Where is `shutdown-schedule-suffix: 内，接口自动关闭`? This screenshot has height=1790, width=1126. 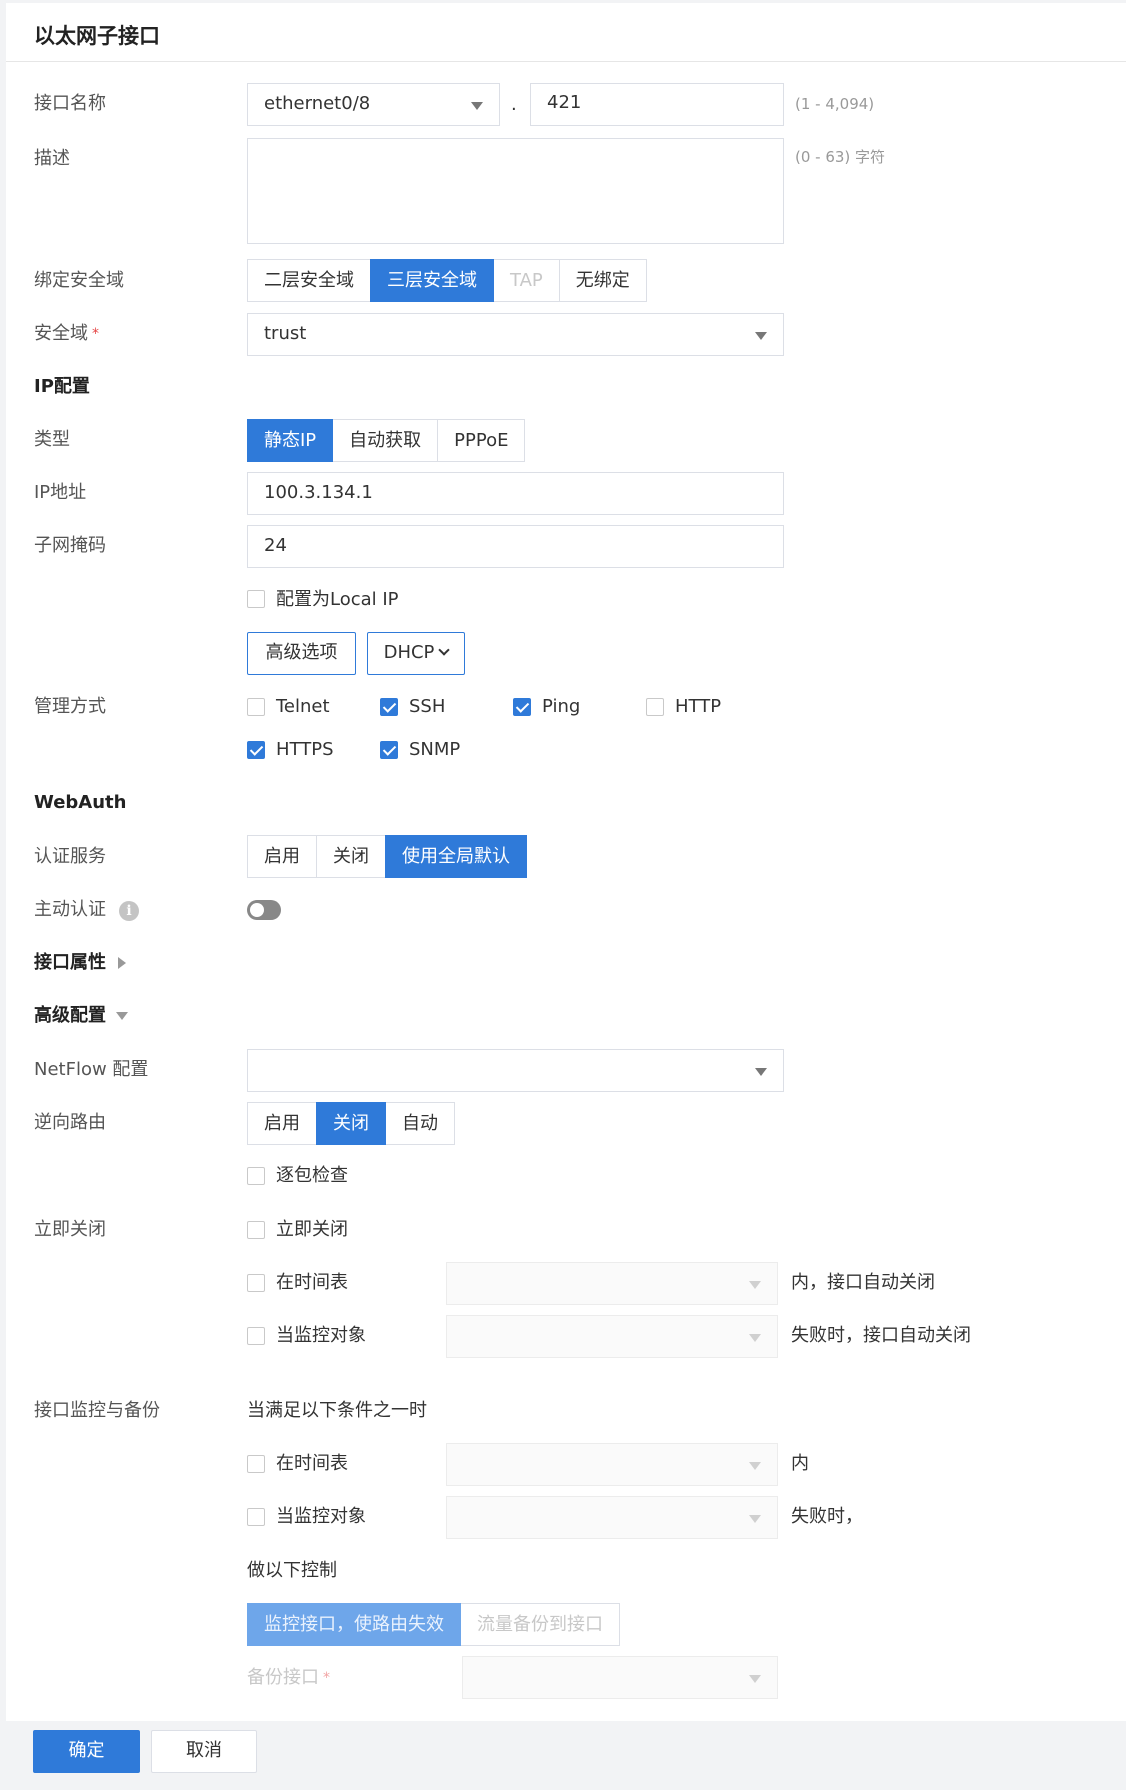
shutdown-schedule-suffix: 内，接口自动关闭 is located at coordinates (863, 1282).